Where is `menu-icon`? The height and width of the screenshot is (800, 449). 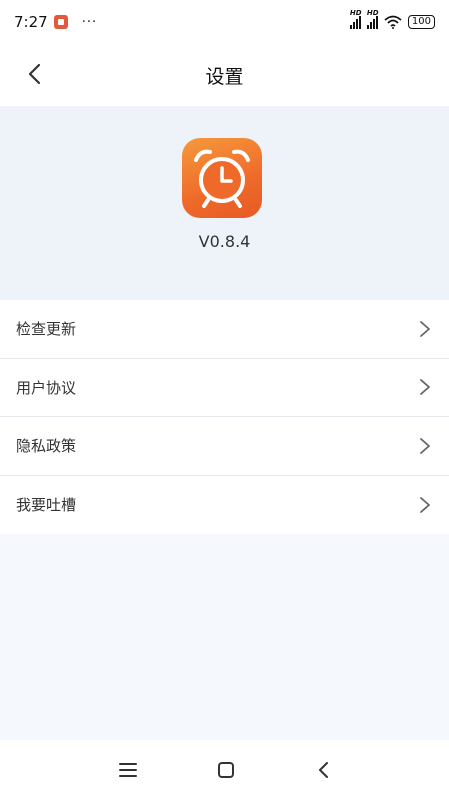 menu-icon is located at coordinates (128, 770).